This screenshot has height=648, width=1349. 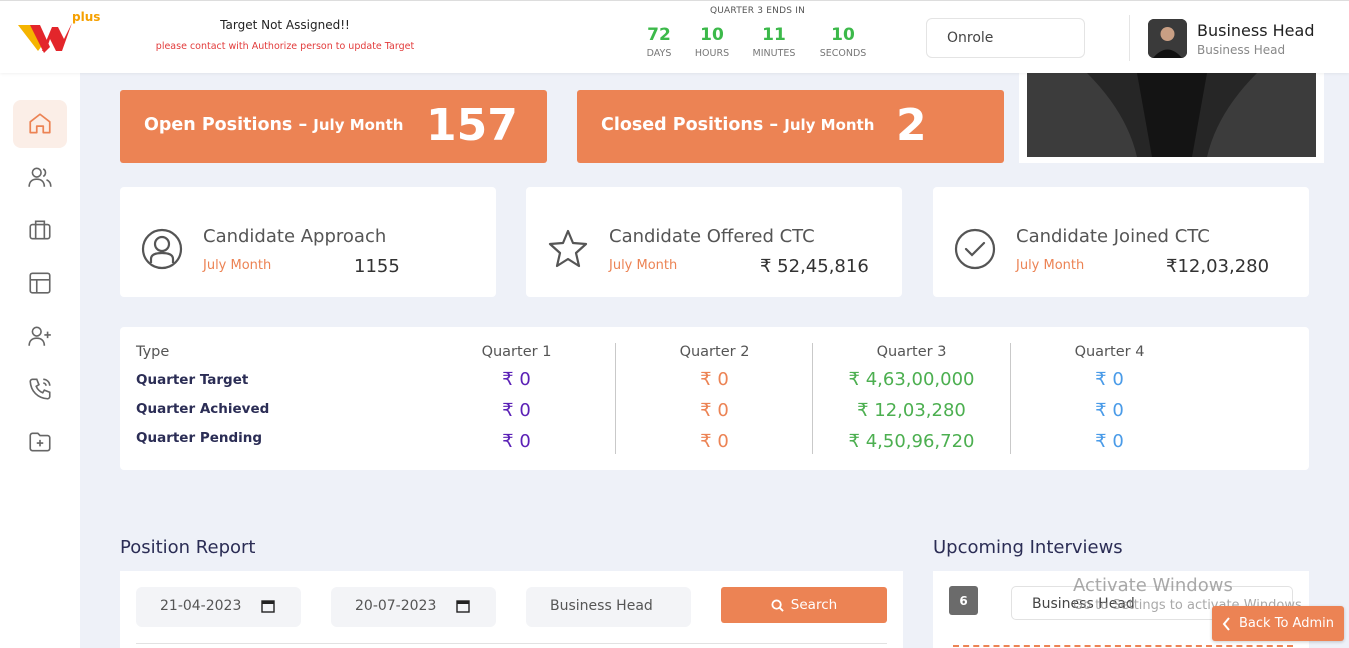 I want to click on back-to-admin-label: Back To Admin, so click(x=1286, y=623).